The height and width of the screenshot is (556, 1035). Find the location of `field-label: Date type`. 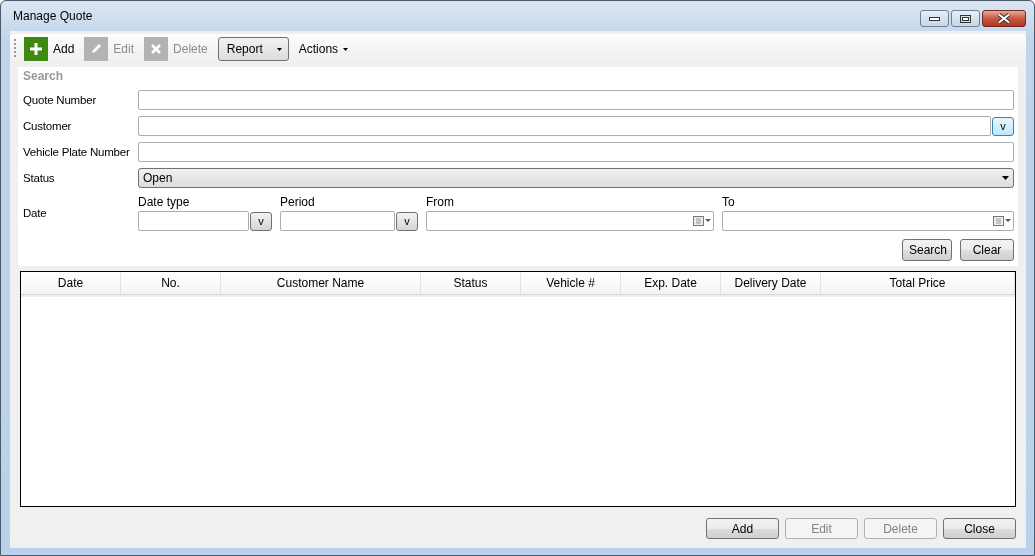

field-label: Date type is located at coordinates (164, 202).